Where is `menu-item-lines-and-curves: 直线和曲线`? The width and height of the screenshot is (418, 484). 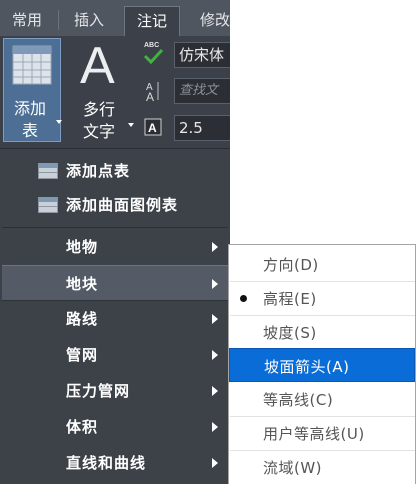 menu-item-lines-and-curves: 直线和曲线 is located at coordinates (115, 463).